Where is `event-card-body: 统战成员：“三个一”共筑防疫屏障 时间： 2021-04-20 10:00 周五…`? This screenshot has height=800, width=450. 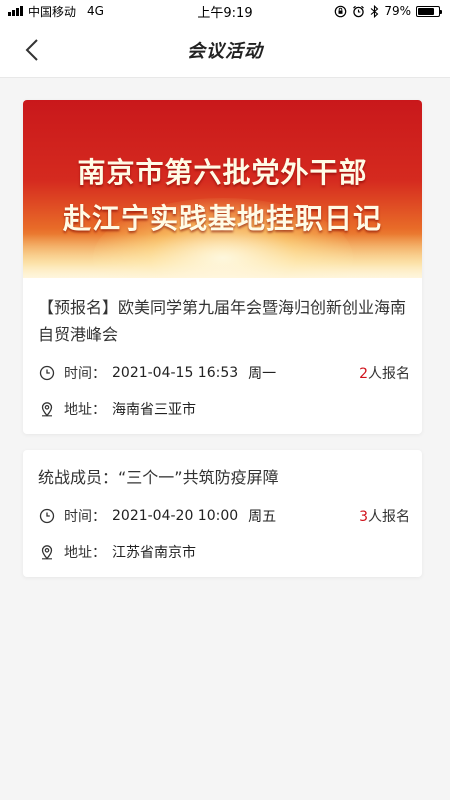 event-card-body: 统战成员：“三个一”共筑防疫屏障 时间： 2021-04-20 10:00 周五… is located at coordinates (222, 513).